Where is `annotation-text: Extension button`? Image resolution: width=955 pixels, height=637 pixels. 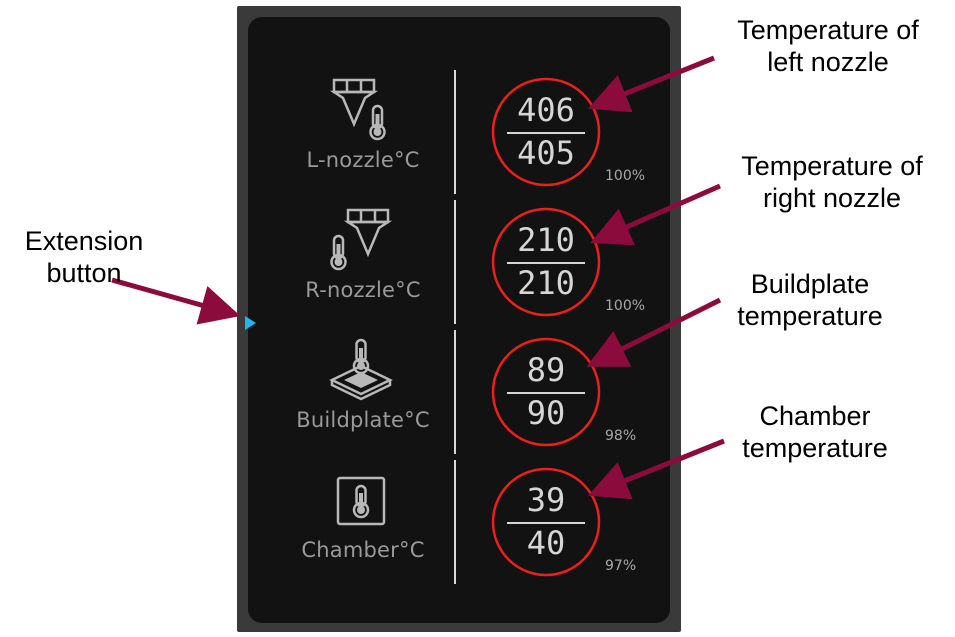
annotation-text: Extension button is located at coordinates (84, 257).